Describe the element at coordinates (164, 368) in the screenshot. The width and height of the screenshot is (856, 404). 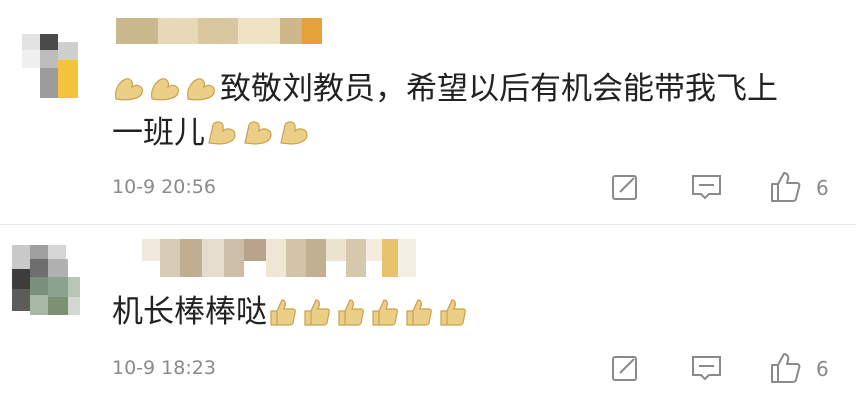
I see `timestamp: 10-9 18:23` at that location.